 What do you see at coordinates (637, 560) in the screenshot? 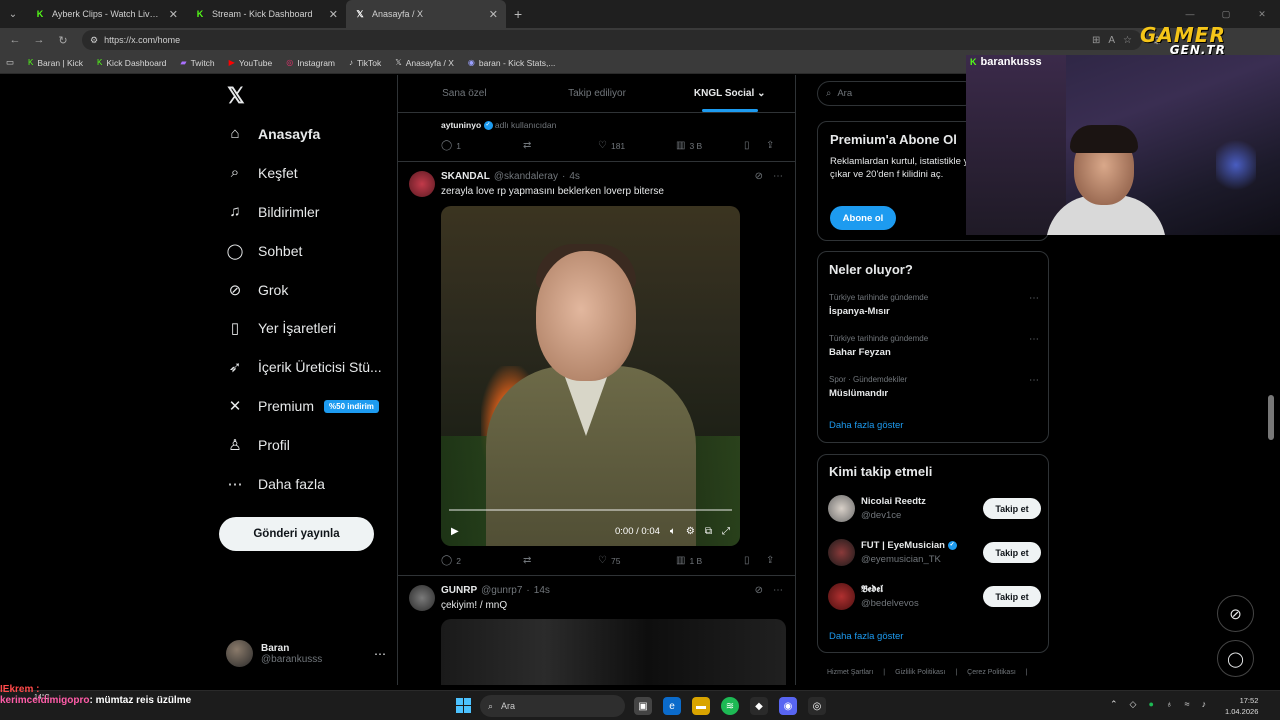
I see `like-button: ♡ 75` at bounding box center [637, 560].